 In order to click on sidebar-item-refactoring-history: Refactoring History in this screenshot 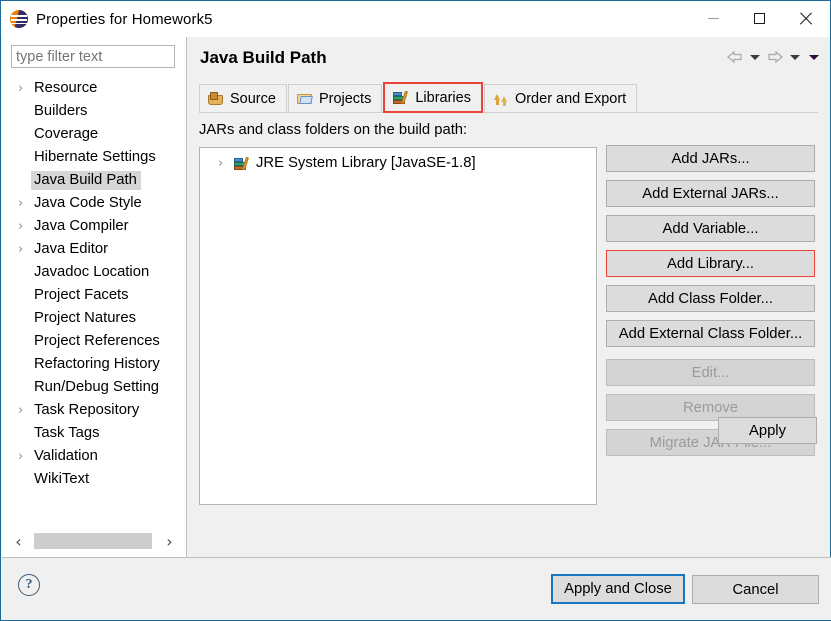, I will do `click(94, 364)`.